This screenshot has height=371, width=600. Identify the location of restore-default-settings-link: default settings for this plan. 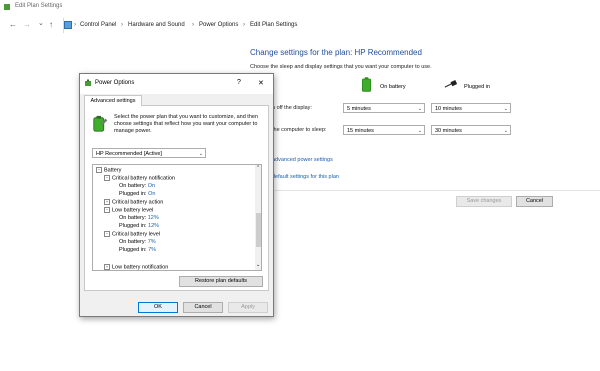
(305, 177).